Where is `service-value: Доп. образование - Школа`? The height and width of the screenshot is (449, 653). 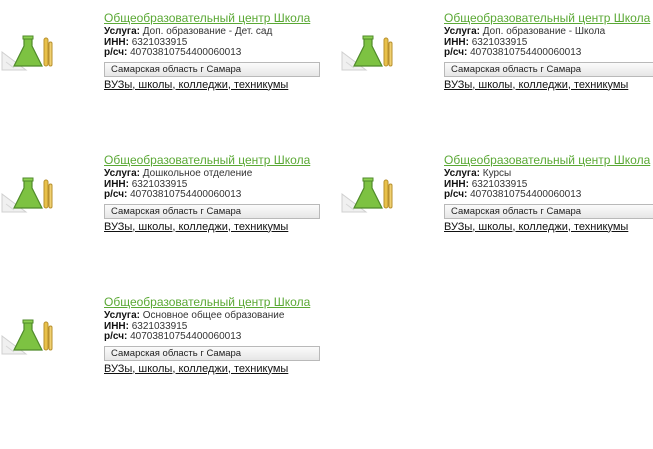
service-value: Доп. образование - Школа is located at coordinates (544, 31).